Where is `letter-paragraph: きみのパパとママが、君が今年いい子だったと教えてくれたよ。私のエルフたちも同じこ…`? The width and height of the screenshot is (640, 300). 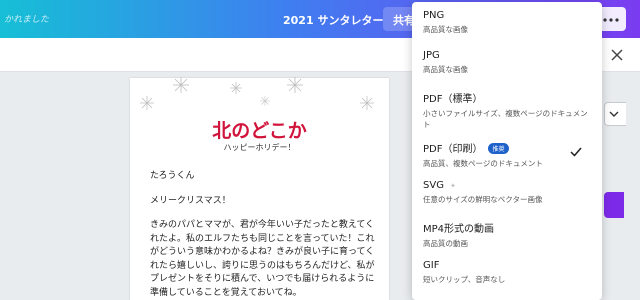
letter-paragraph: きみのパパとママが、君が今年いい子だったと教えてくれたよ。私のエルフたちも同じこ… is located at coordinates (262, 259).